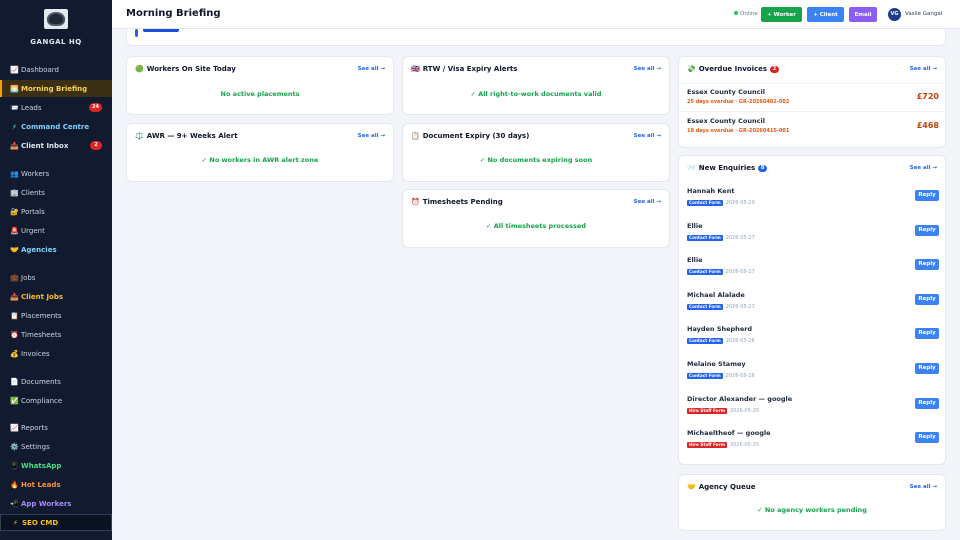 This screenshot has width=960, height=540. I want to click on enquiry-name: Director Alexander — google, so click(740, 399).